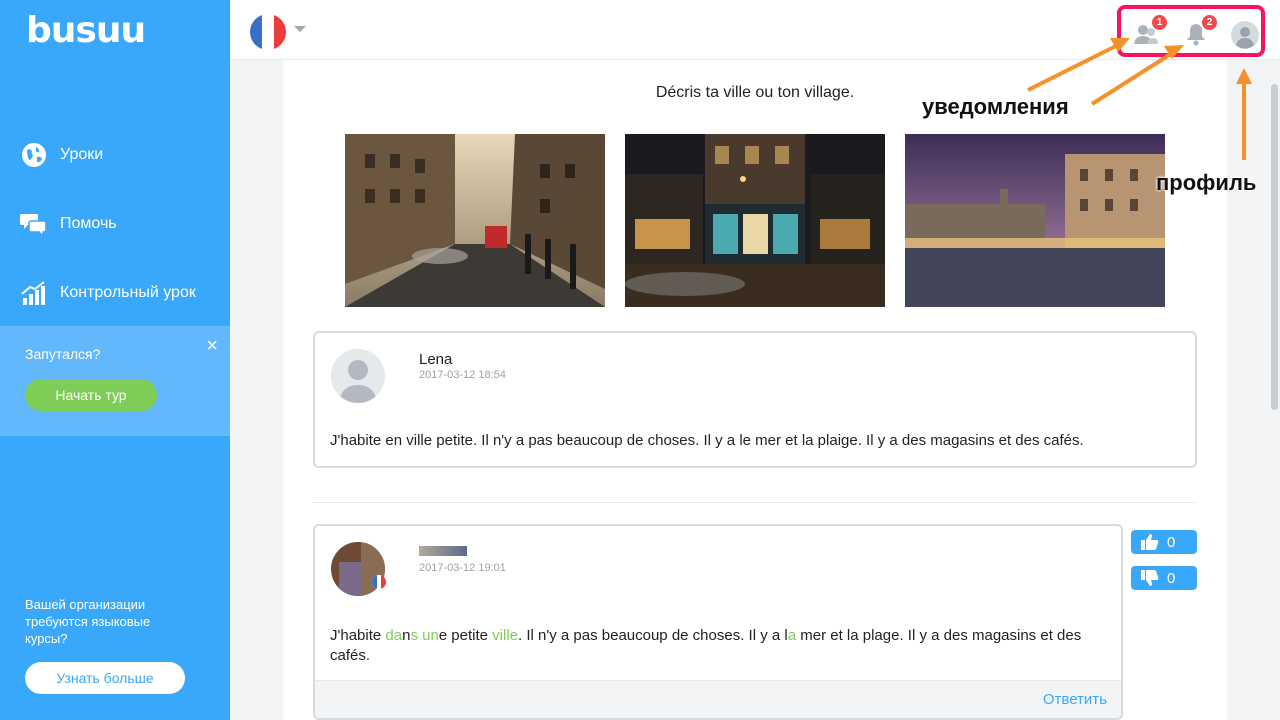  Describe the element at coordinates (1139, 99) in the screenshot. I see `annotation-arrows` at that location.